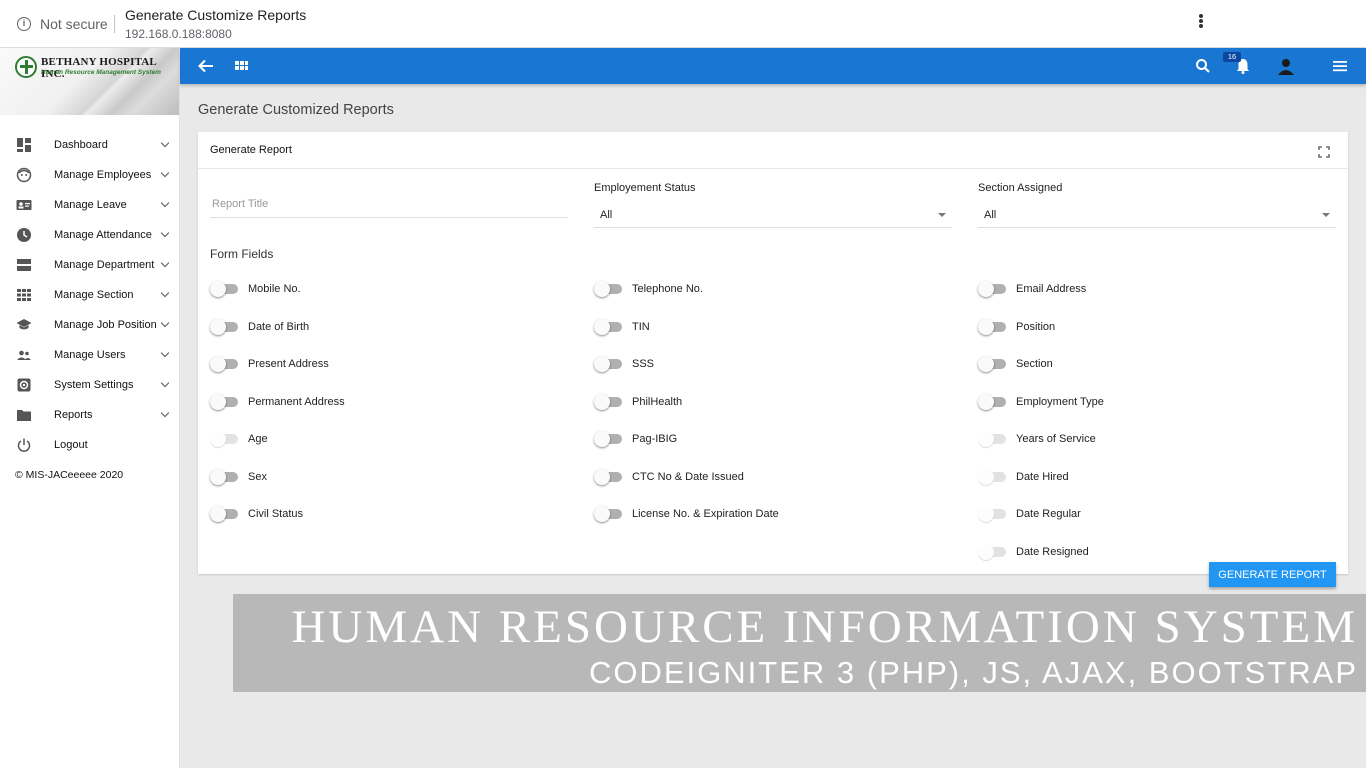 This screenshot has height=768, width=1366. What do you see at coordinates (24, 355) in the screenshot?
I see `people-icon` at bounding box center [24, 355].